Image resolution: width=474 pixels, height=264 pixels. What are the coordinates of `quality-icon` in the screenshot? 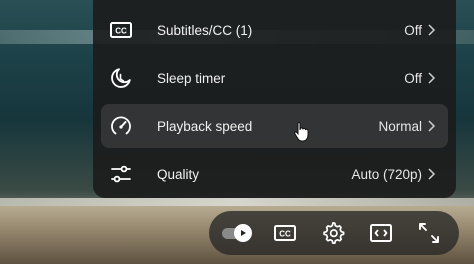 It's located at (121, 174).